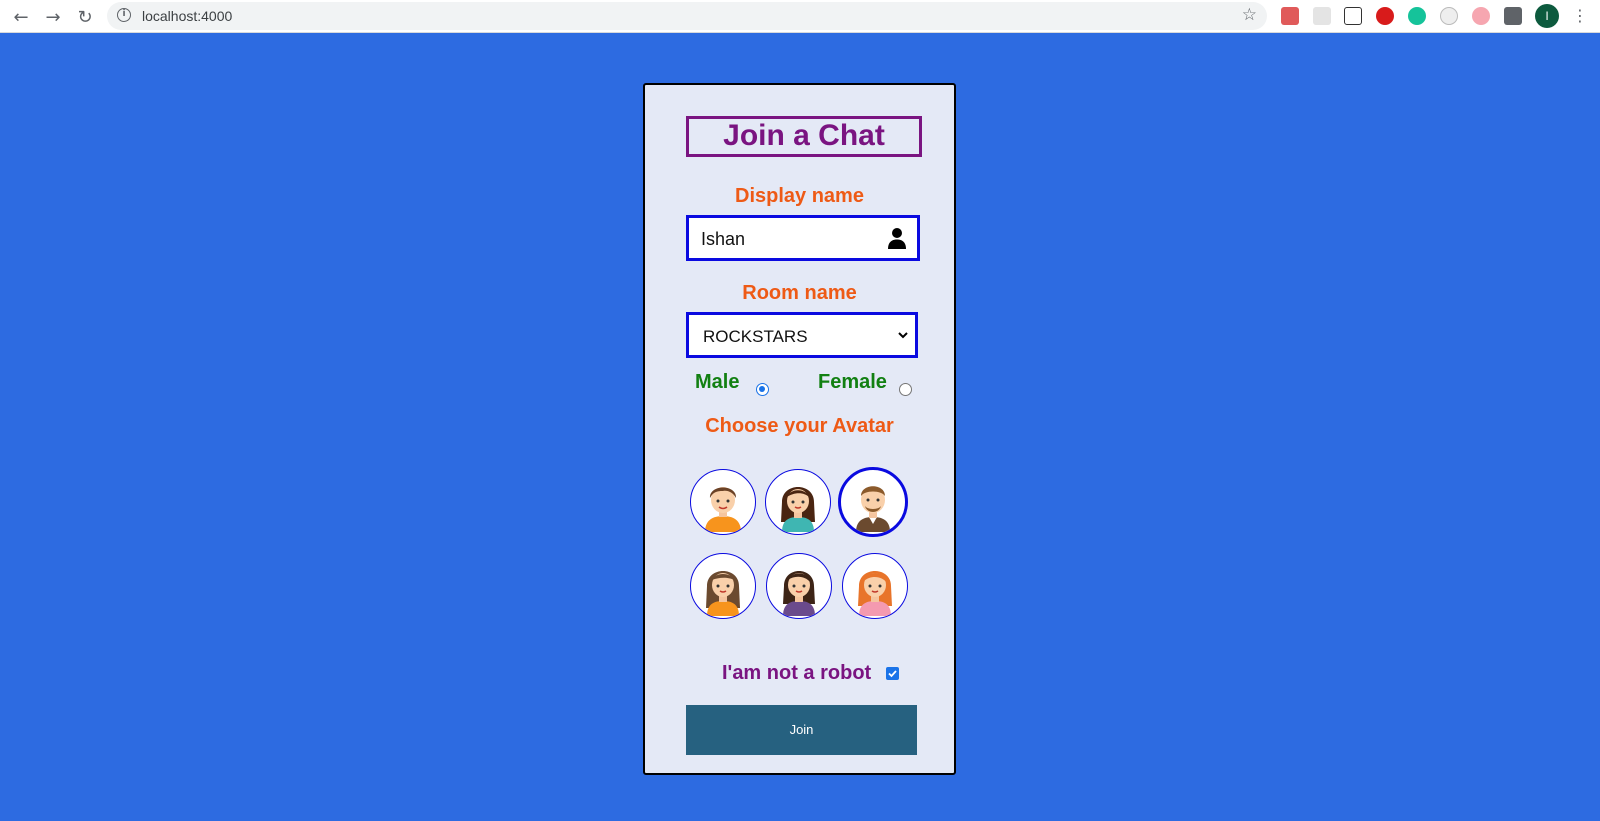 The width and height of the screenshot is (1600, 821). Describe the element at coordinates (875, 593) in the screenshot. I see `girl-red-hair-avatar-icon` at that location.